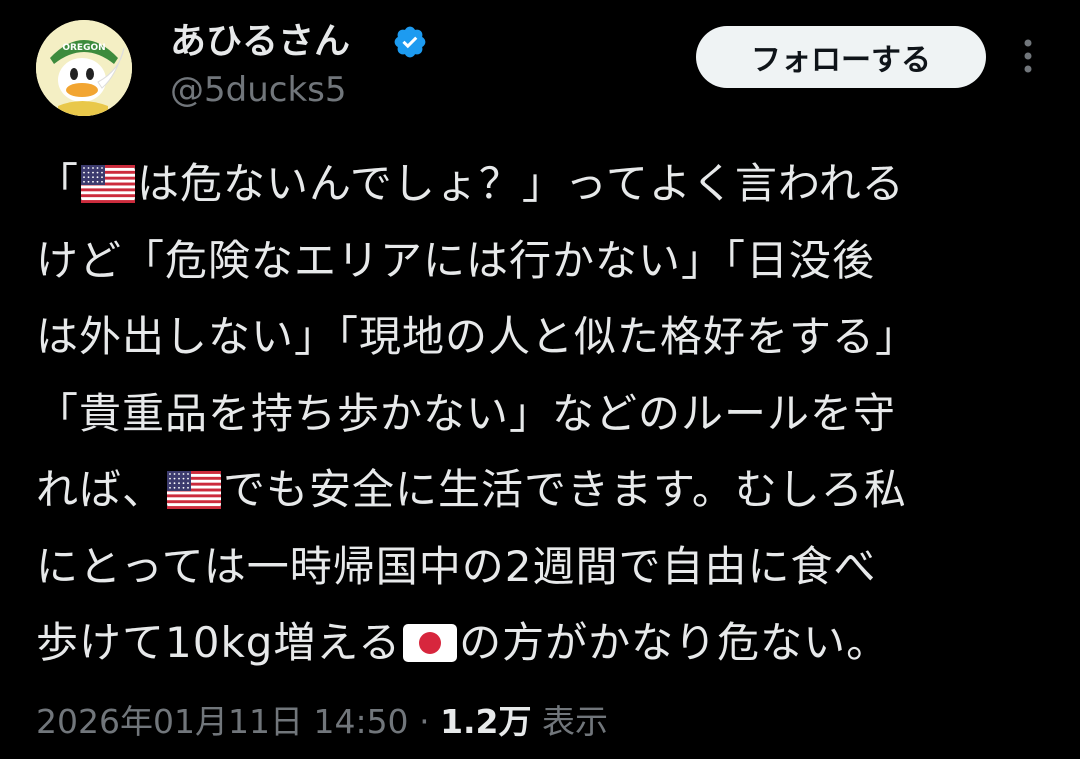  Describe the element at coordinates (466, 413) in the screenshot. I see `tweet-text-segment: 「貴重品を持ち歩かない」などのルールを守` at that location.